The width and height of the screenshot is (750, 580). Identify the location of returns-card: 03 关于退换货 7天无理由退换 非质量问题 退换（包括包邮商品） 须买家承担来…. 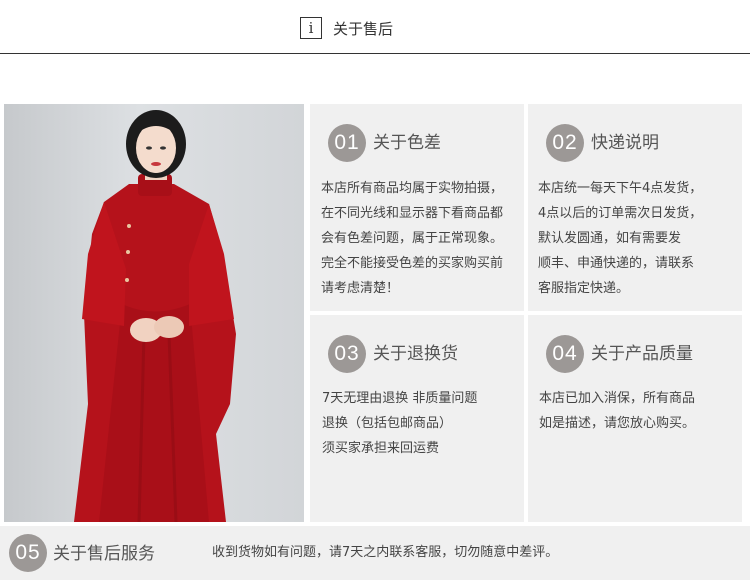
(417, 418).